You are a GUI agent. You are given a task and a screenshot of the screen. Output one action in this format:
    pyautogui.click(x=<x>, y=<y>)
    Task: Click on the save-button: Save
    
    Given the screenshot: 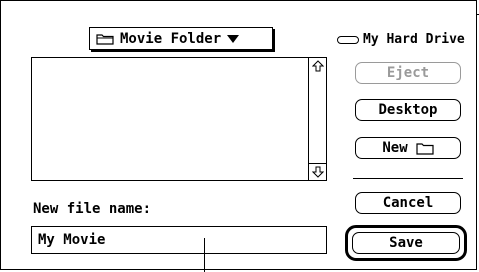 What is the action you would take?
    pyautogui.click(x=406, y=243)
    